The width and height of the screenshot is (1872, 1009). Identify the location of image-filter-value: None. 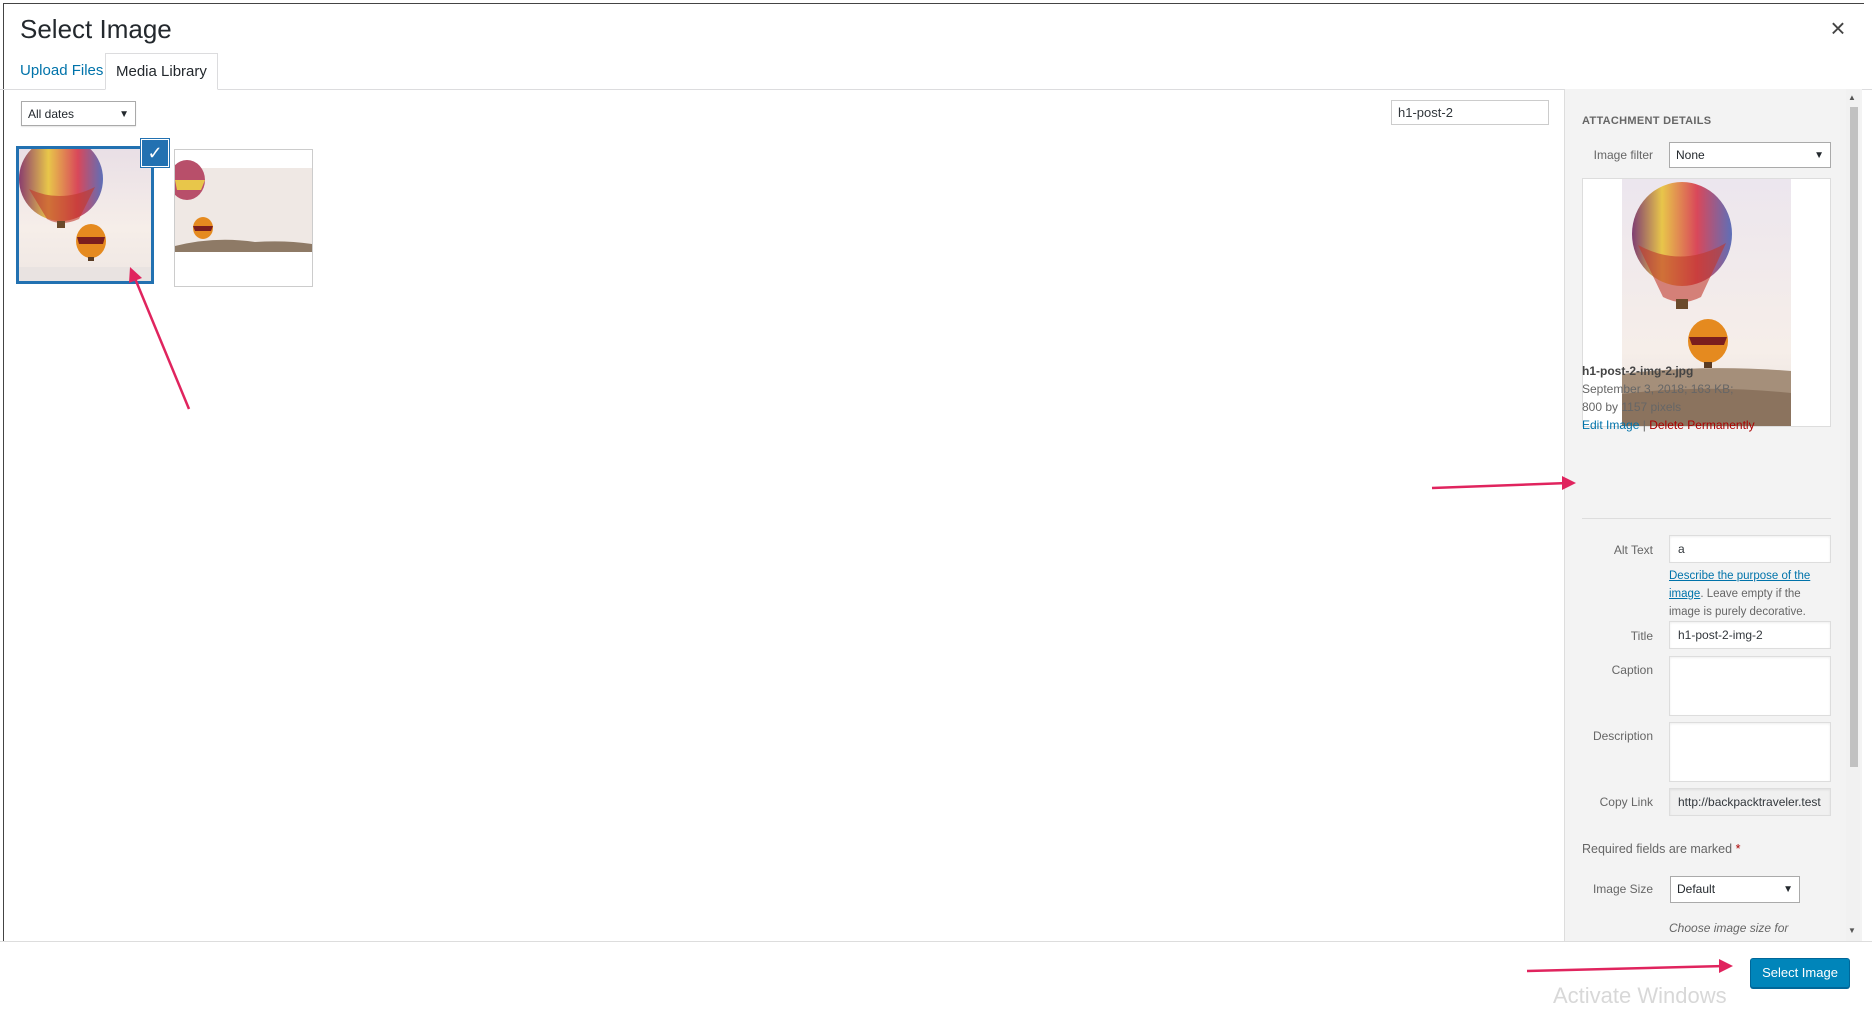
(1690, 155).